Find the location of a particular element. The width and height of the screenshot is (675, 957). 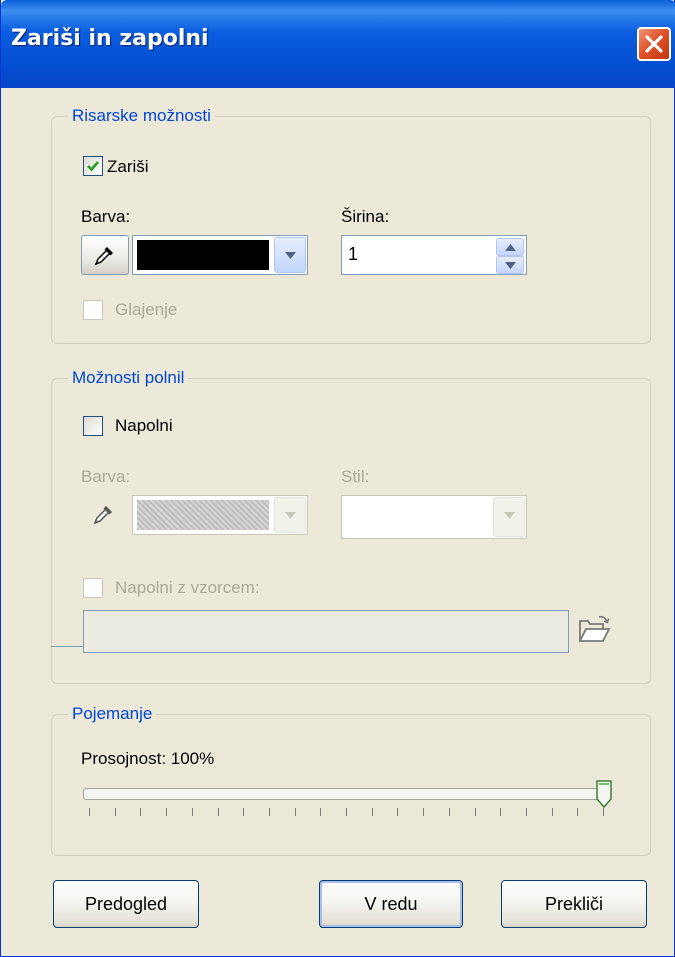

opacity-label: Prosojnost: 100% is located at coordinates (148, 758).